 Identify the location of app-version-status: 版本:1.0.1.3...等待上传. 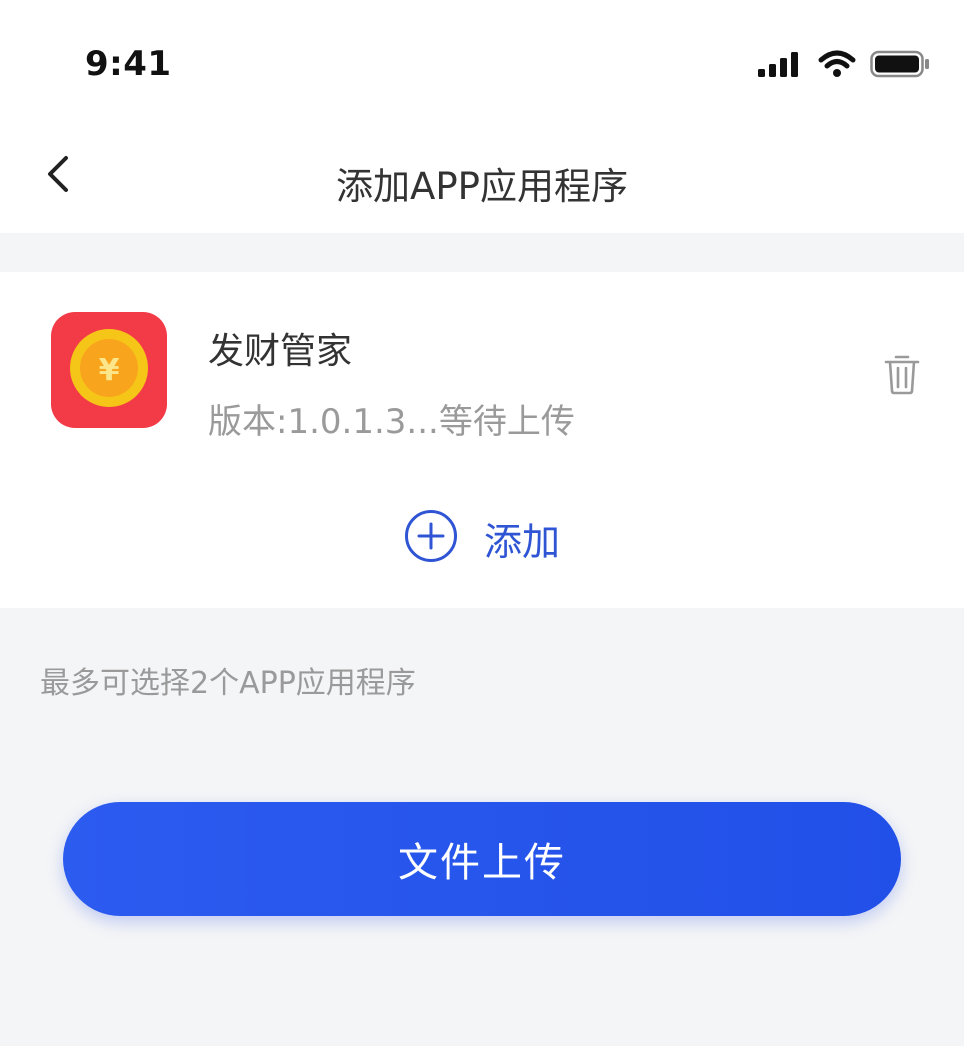
(391, 422).